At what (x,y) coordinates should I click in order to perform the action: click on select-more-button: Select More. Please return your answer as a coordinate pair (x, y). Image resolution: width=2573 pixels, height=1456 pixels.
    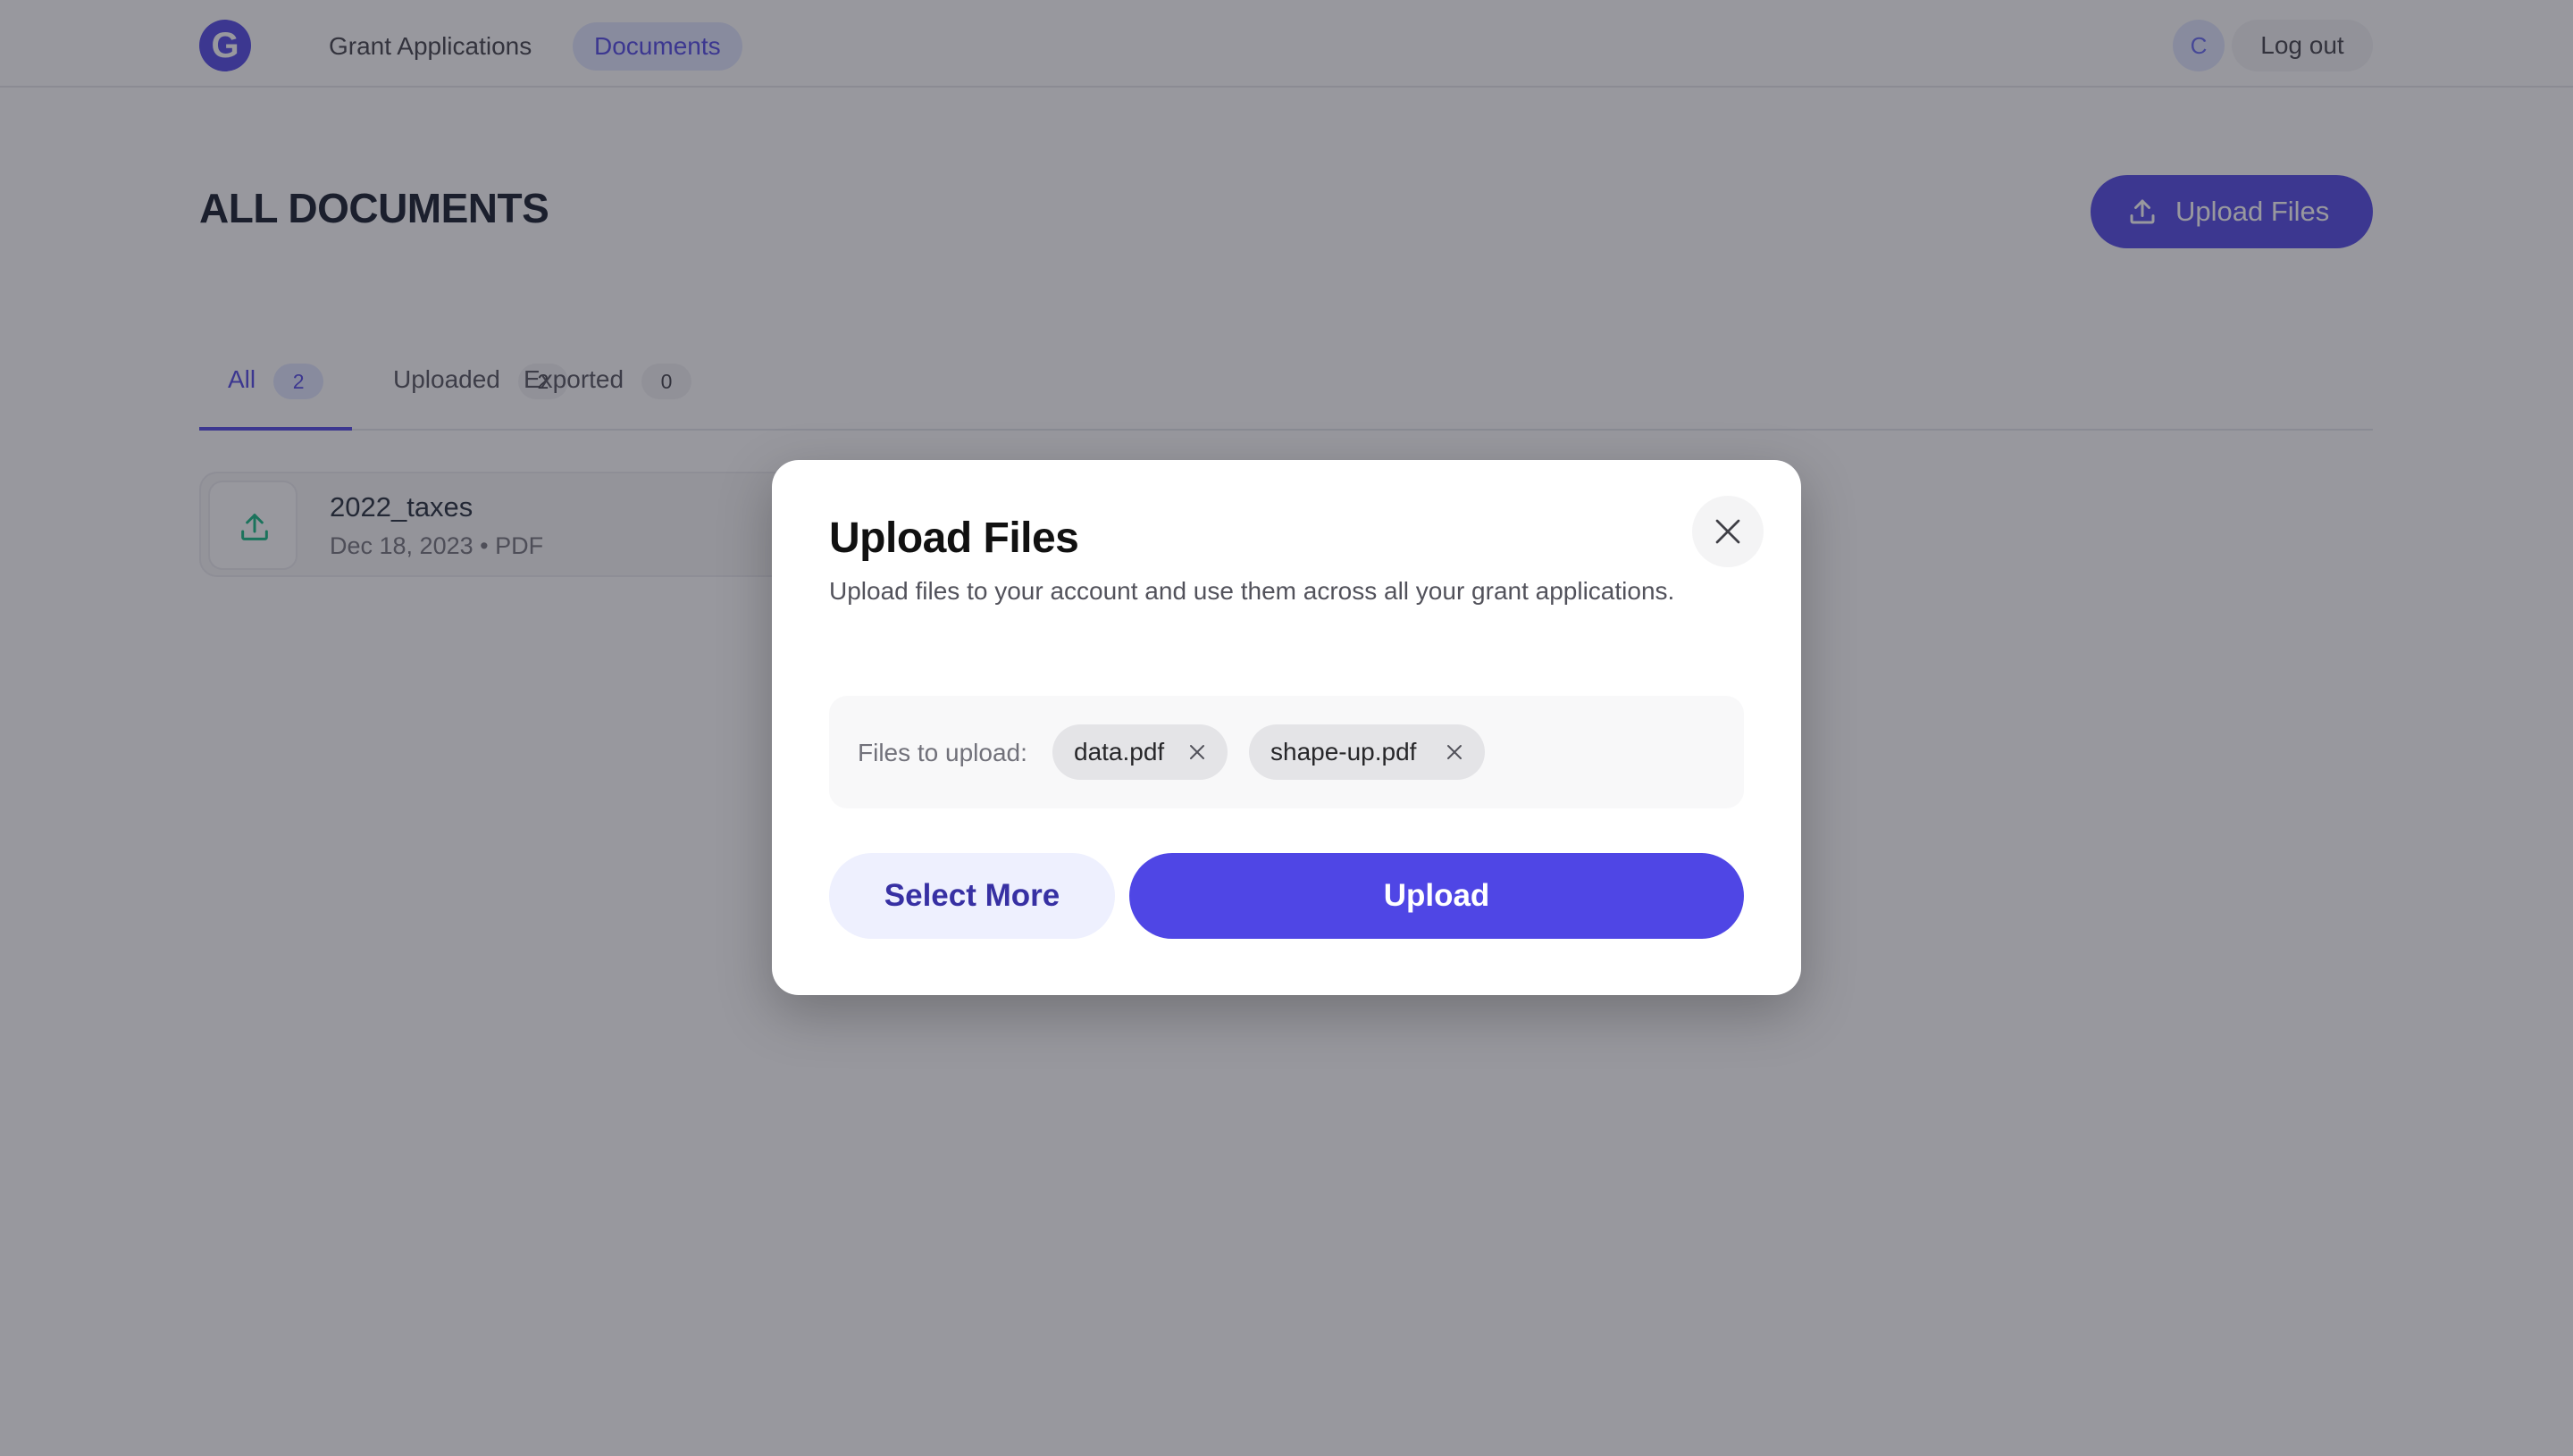
    Looking at the image, I should click on (972, 896).